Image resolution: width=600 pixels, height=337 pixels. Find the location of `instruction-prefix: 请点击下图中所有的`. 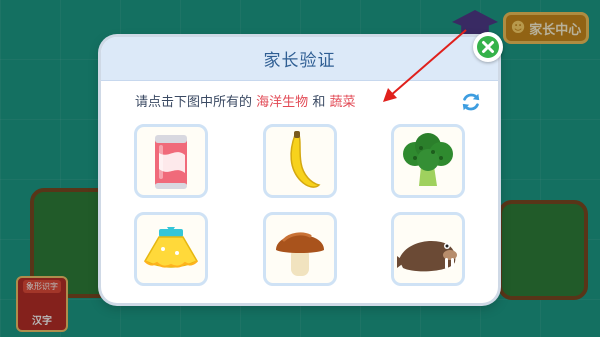

instruction-prefix: 请点击下图中所有的 is located at coordinates (194, 102).